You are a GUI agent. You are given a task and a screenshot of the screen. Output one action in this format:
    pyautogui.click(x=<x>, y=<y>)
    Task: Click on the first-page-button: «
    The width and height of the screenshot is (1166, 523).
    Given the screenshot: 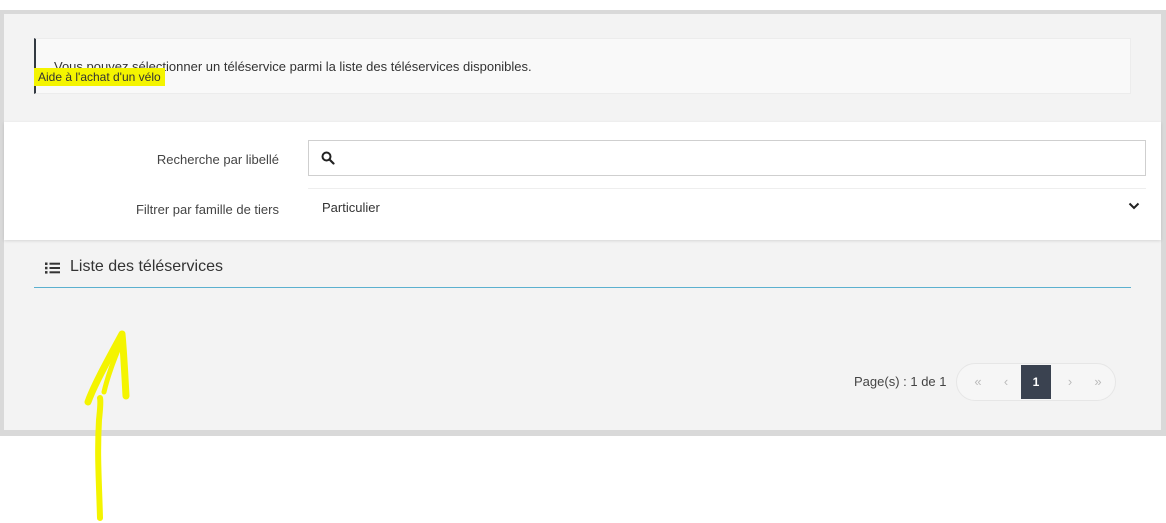 What is the action you would take?
    pyautogui.click(x=978, y=382)
    